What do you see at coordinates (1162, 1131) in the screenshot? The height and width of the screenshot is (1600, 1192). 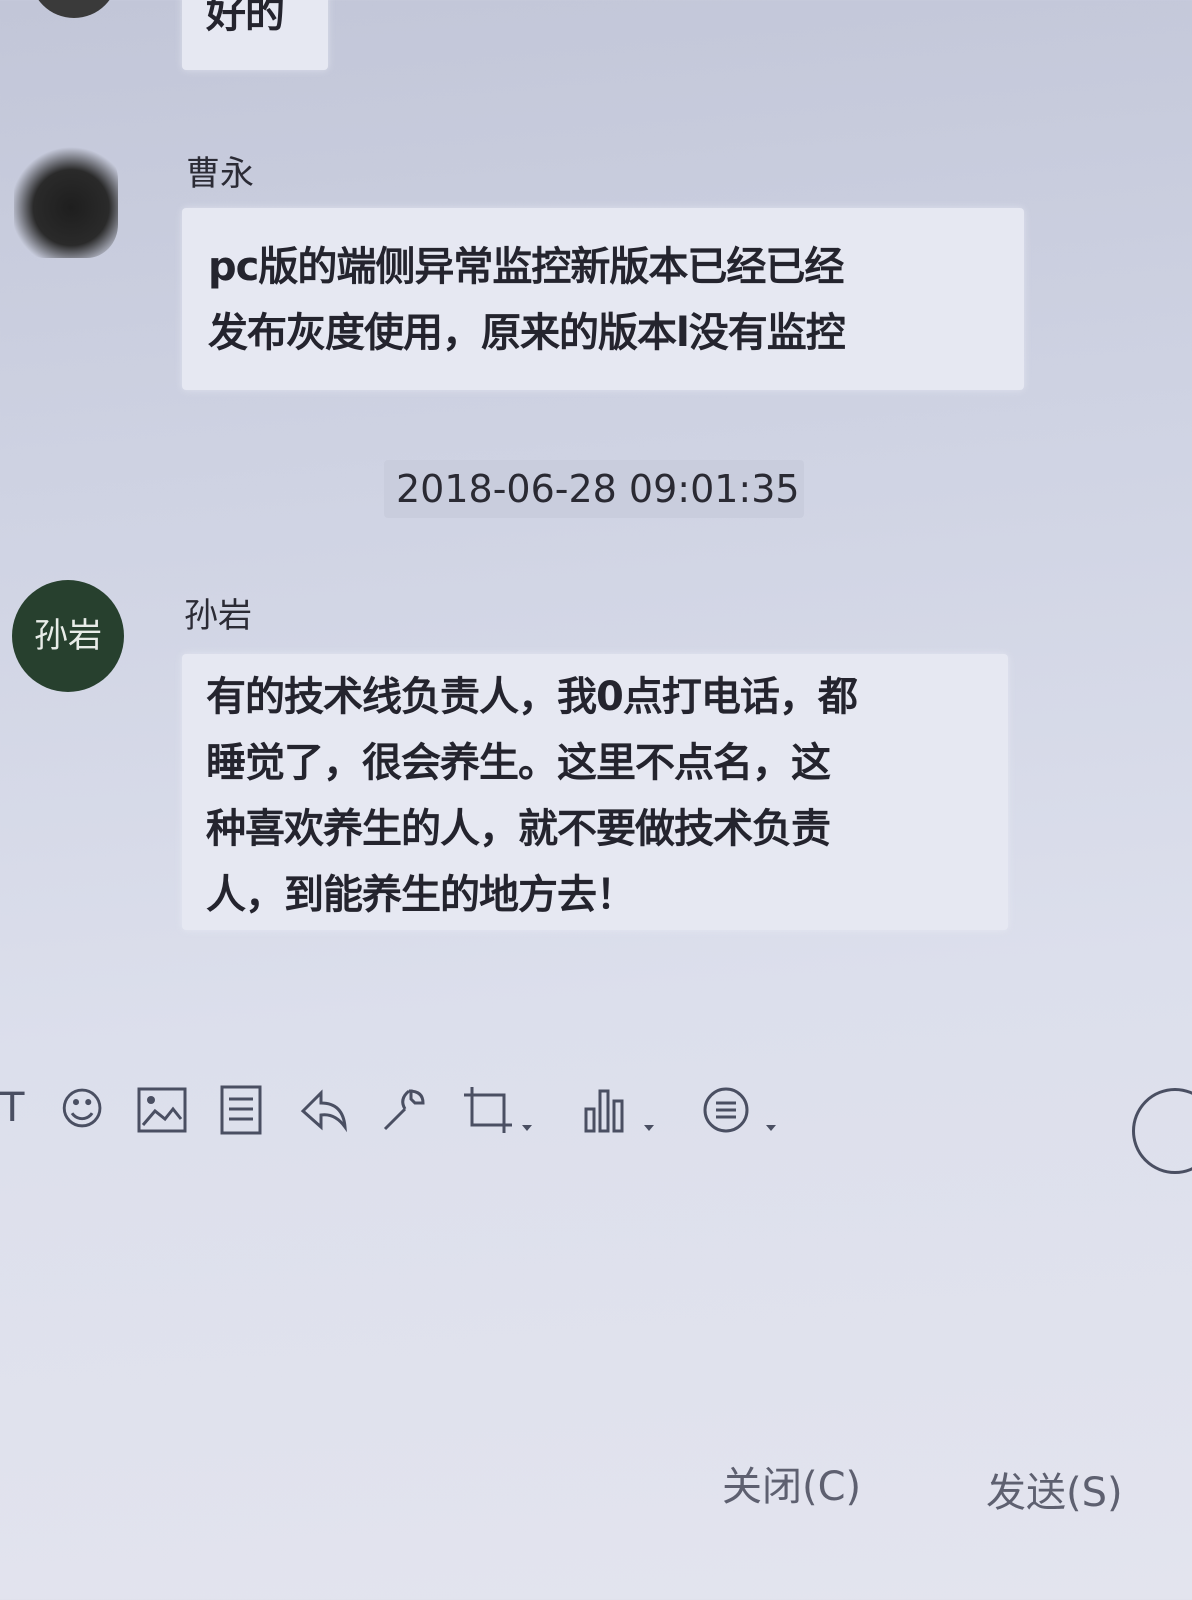 I see `clock-icon` at bounding box center [1162, 1131].